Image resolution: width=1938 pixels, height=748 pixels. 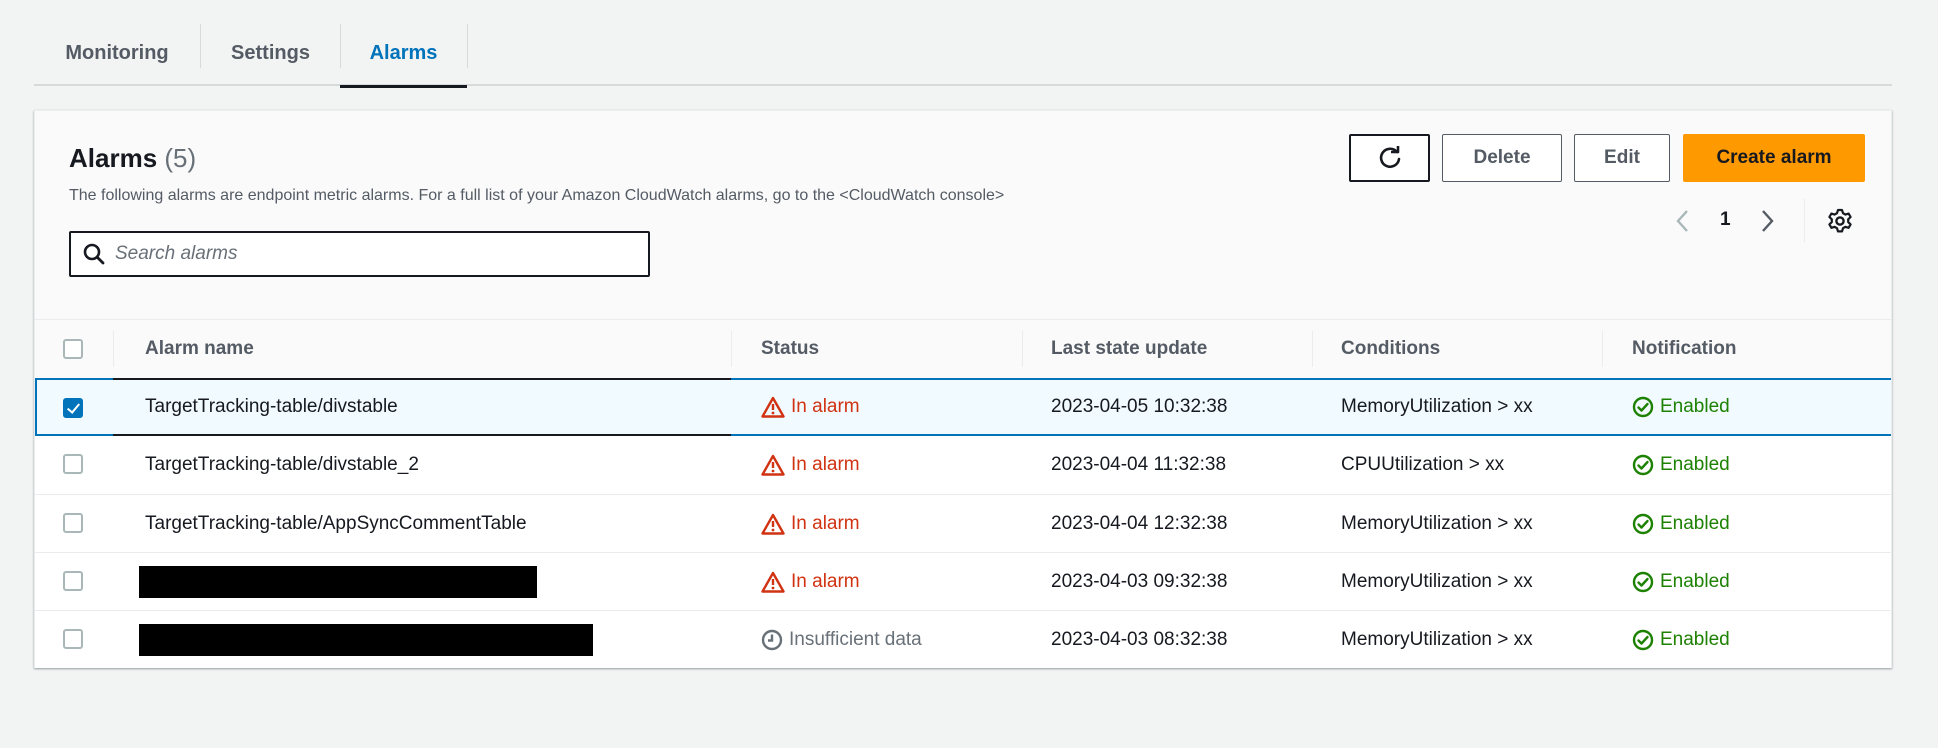 I want to click on alarm-name: TargetTracking-table/divstable_2, so click(x=282, y=465).